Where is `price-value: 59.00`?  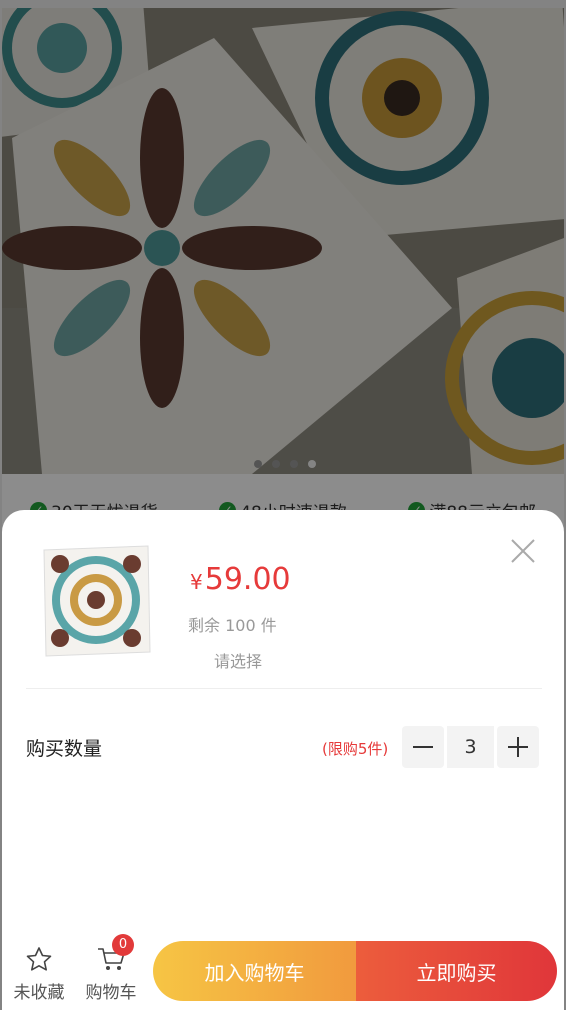 price-value: 59.00 is located at coordinates (247, 579).